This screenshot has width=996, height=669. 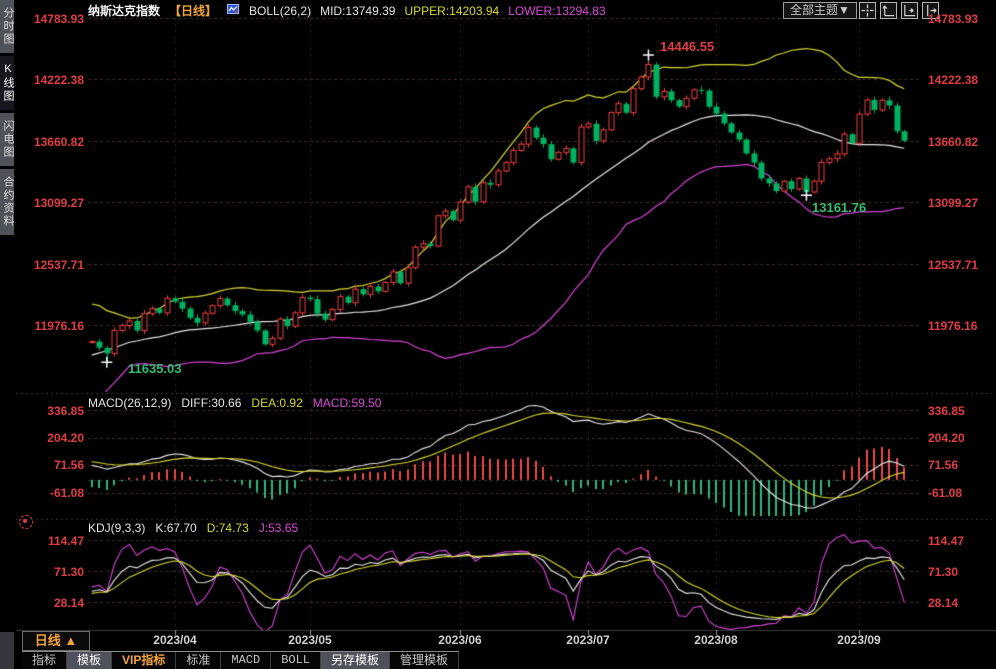 What do you see at coordinates (277, 403) in the screenshot?
I see `macd-dea-value: DEA:0.92` at bounding box center [277, 403].